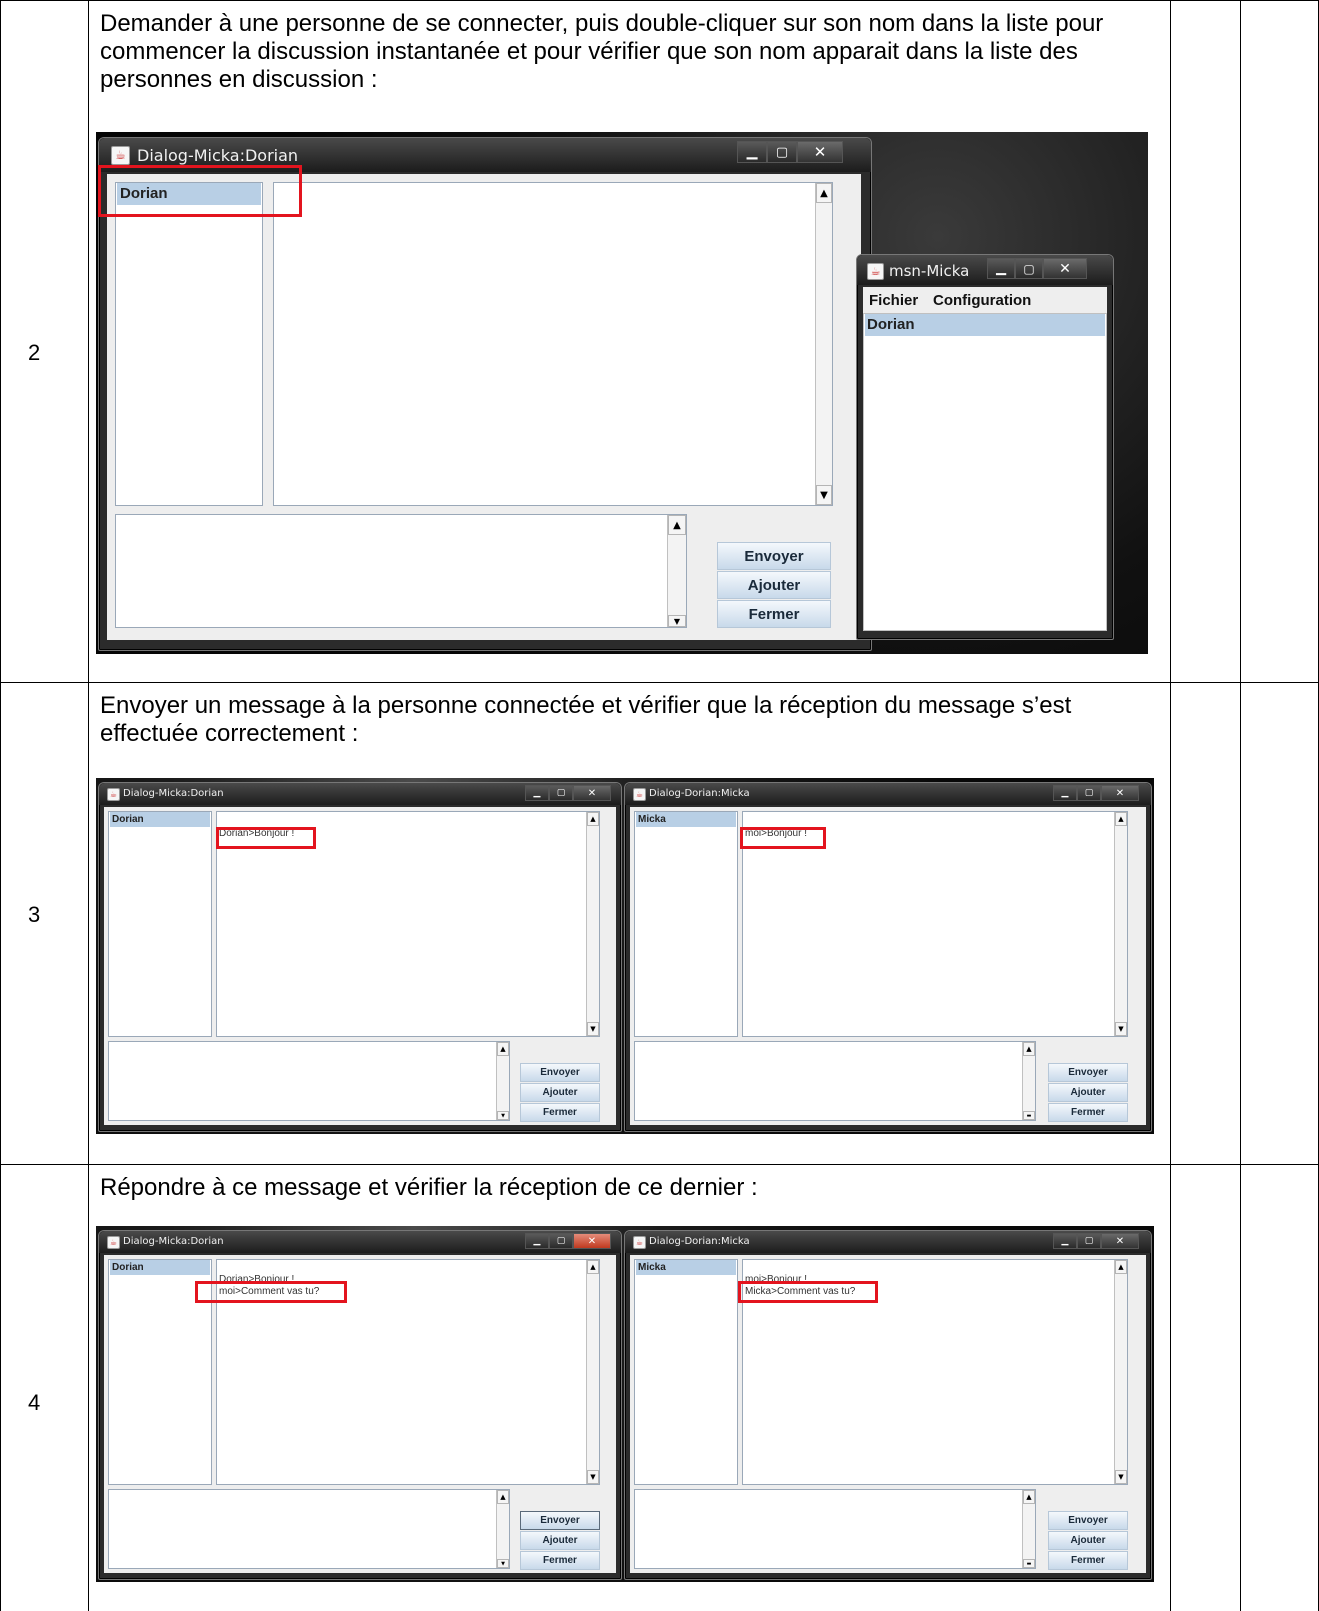 This screenshot has width=1319, height=1611. What do you see at coordinates (0, 805) in the screenshot?
I see `table-border-left` at bounding box center [0, 805].